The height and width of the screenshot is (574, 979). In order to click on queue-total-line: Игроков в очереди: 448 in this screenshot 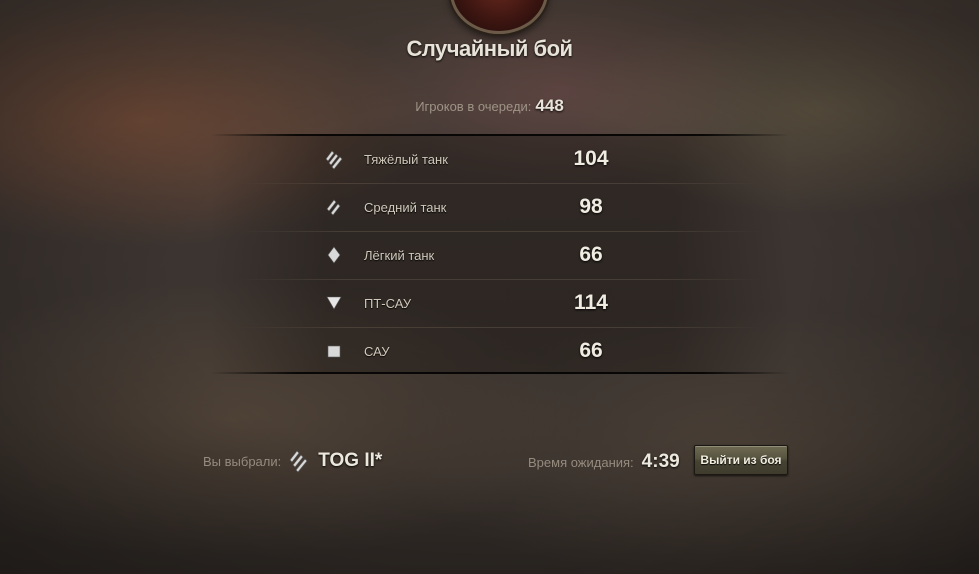, I will do `click(489, 106)`.